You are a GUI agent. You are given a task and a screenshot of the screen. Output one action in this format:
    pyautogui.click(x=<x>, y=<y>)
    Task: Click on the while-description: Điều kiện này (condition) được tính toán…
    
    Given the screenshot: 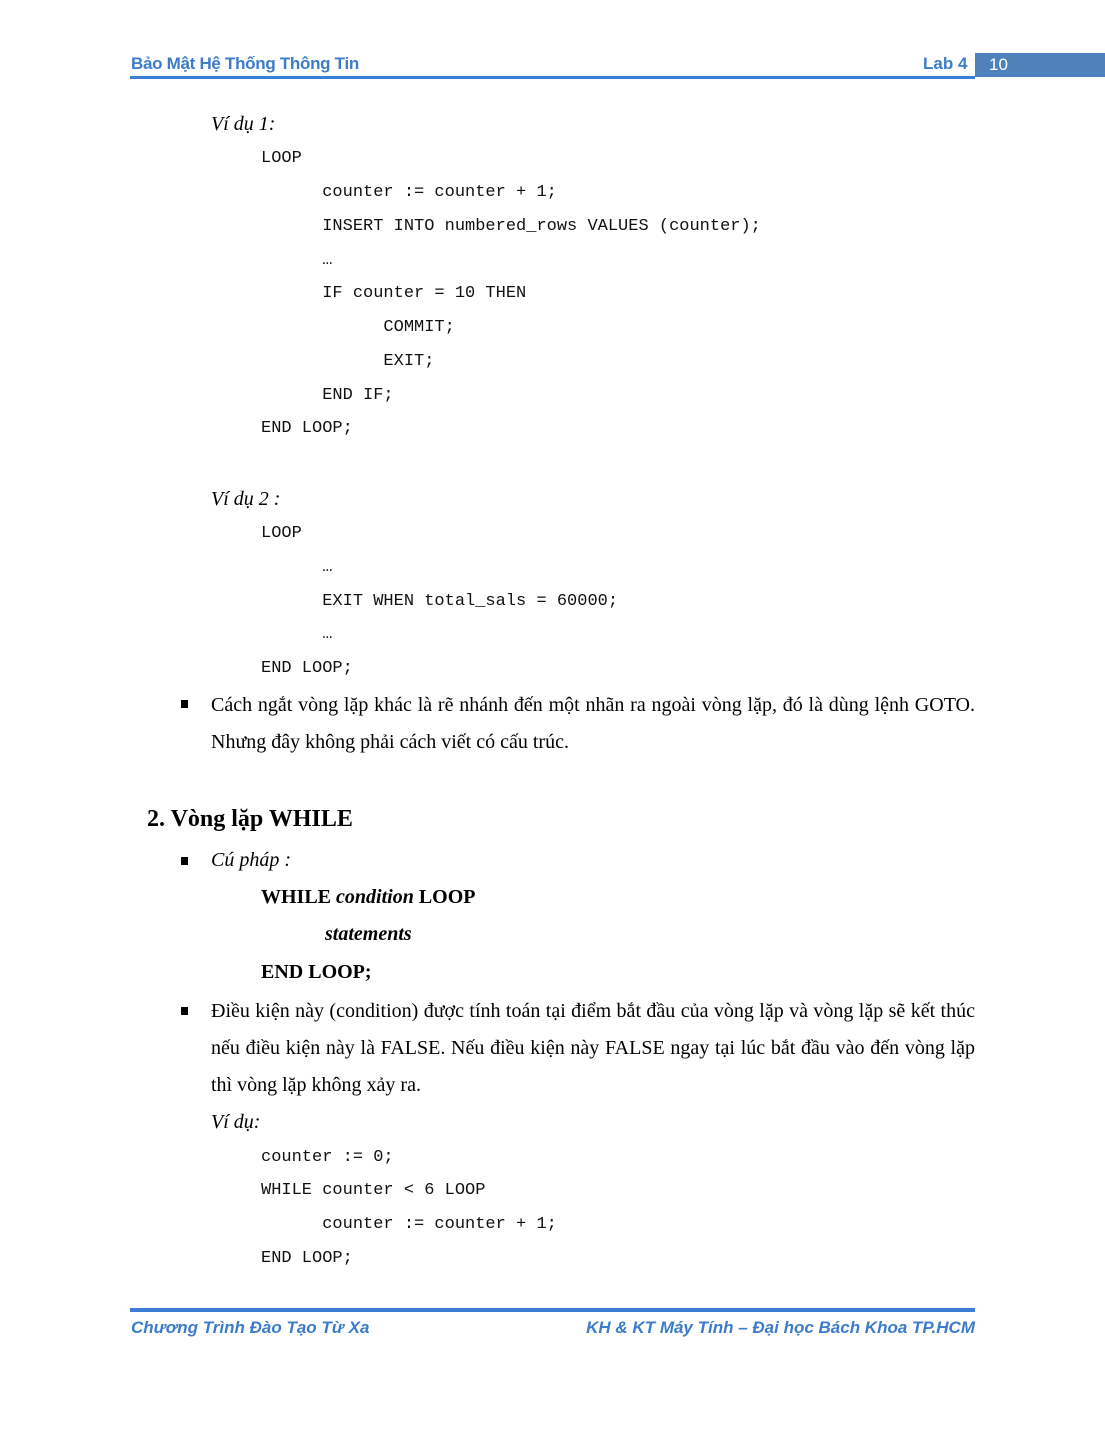 What is the action you would take?
    pyautogui.click(x=593, y=1048)
    